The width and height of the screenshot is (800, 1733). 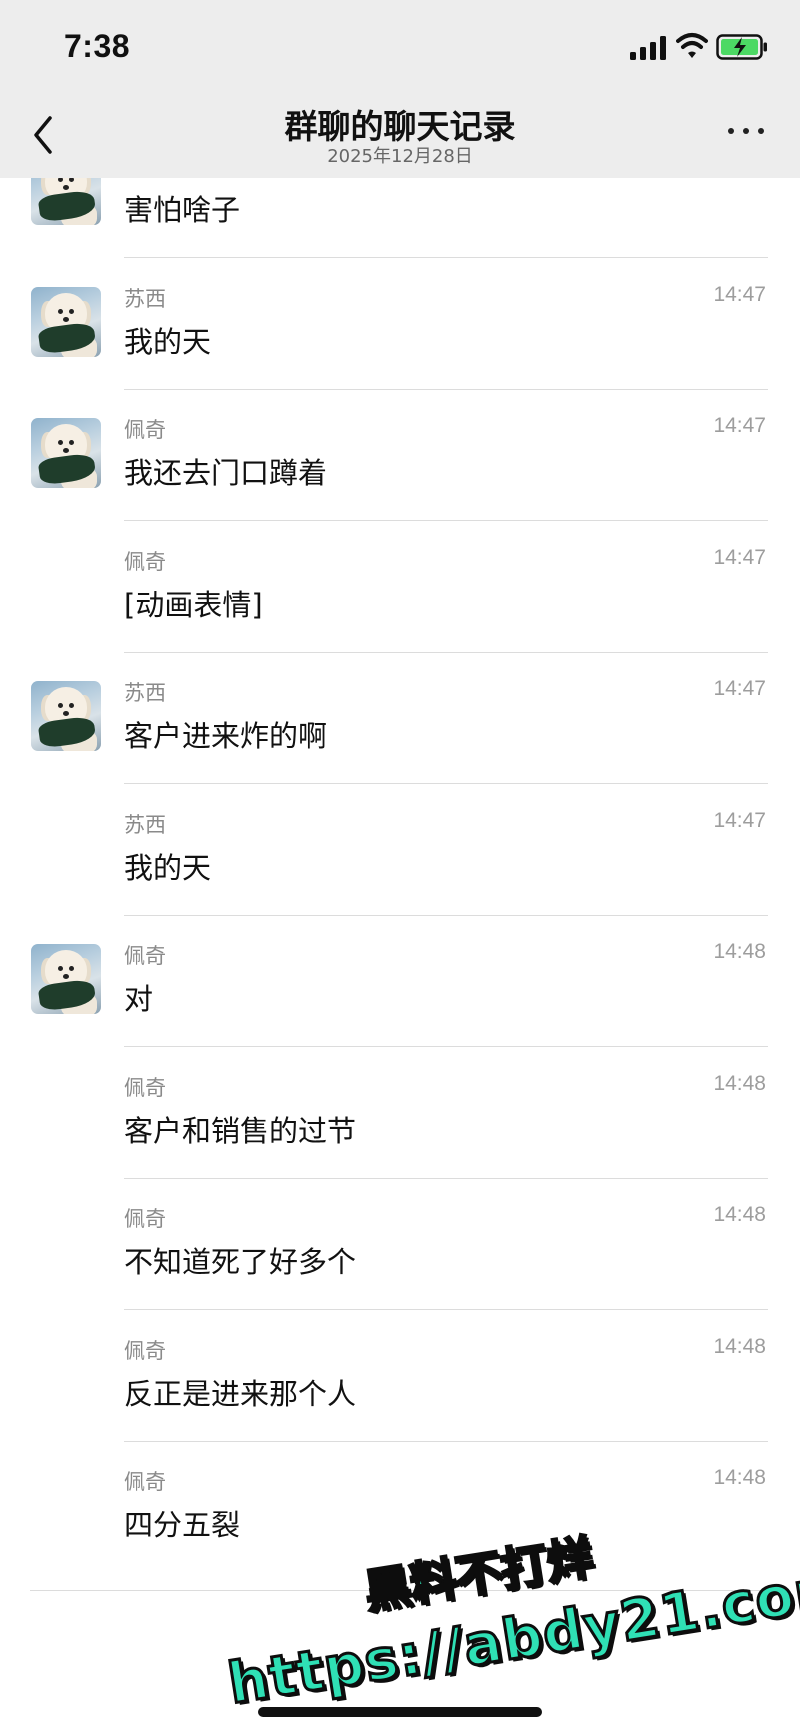 What do you see at coordinates (400, 455) in the screenshot?
I see `message-item: 佩奇 14:47 我还去门口蹲着` at bounding box center [400, 455].